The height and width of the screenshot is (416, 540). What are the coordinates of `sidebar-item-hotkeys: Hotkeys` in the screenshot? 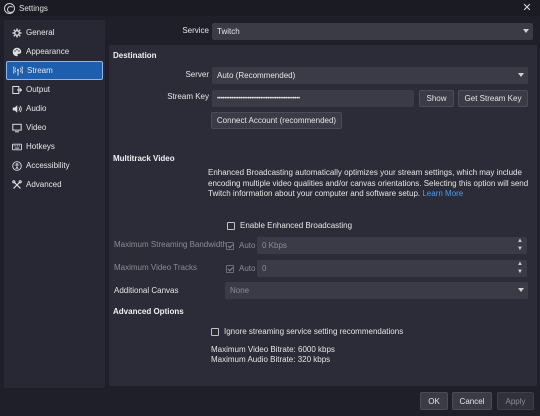 It's located at (54, 146).